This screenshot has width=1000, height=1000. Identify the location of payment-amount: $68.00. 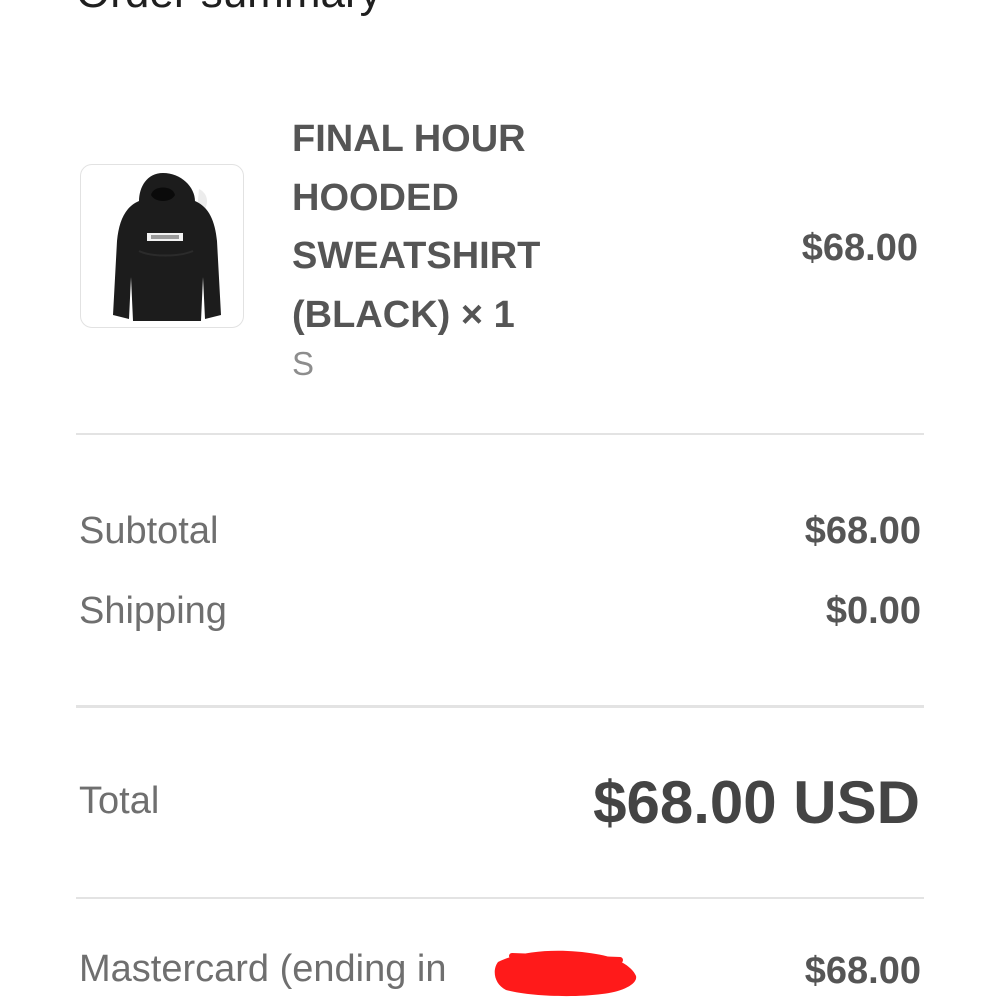
(862, 971).